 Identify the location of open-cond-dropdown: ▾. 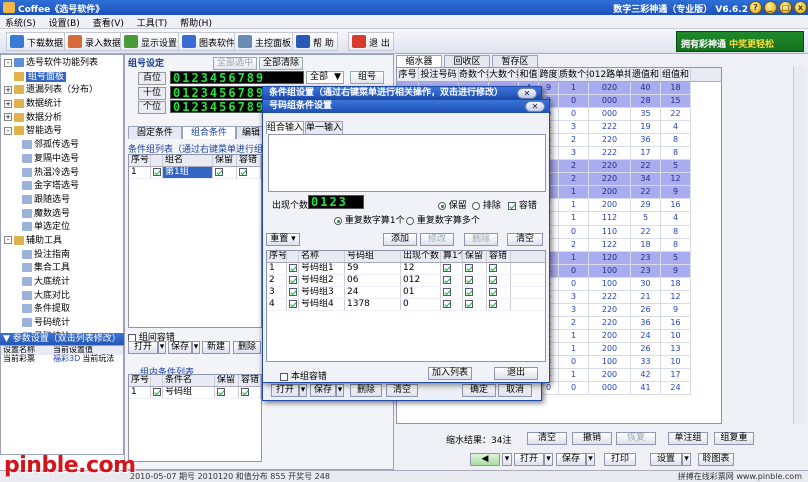
(162, 347).